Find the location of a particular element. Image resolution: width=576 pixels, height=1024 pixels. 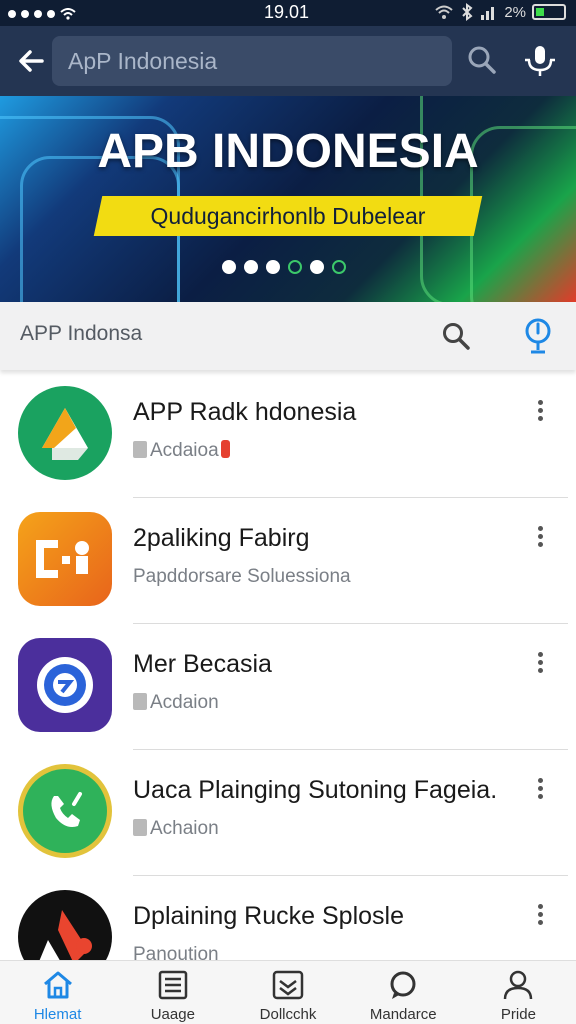

list-item: Uaca Plainging Sutoning Fageia. Achaion is located at coordinates (288, 813).